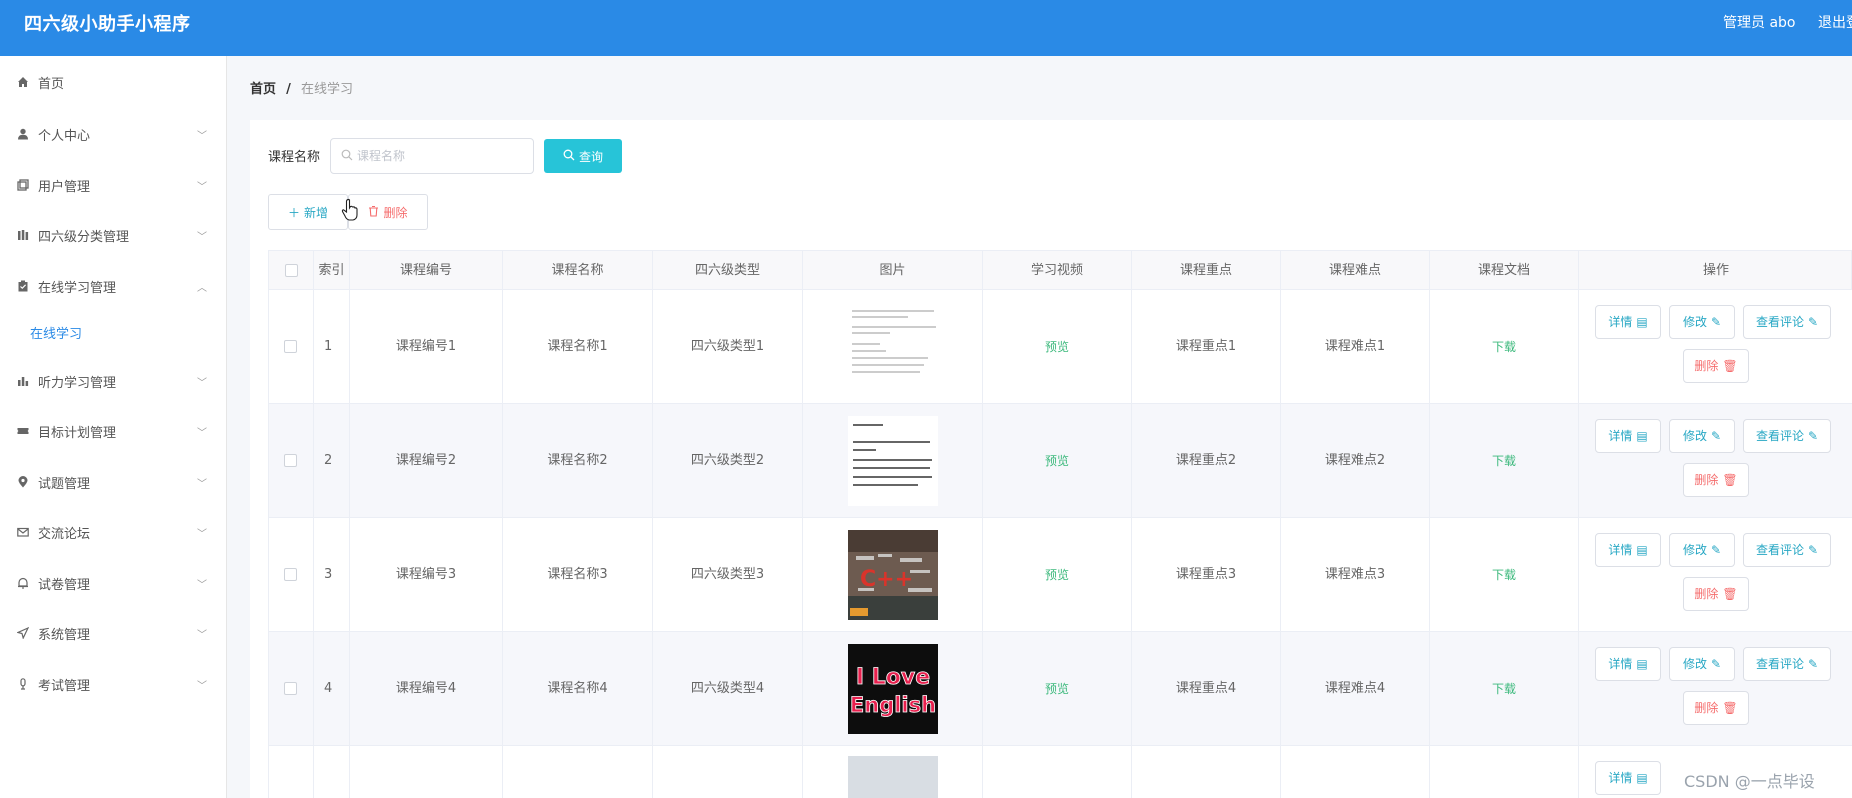 The image size is (1852, 798). Describe the element at coordinates (1835, 22) in the screenshot. I see `logout-link: 退出登` at that location.